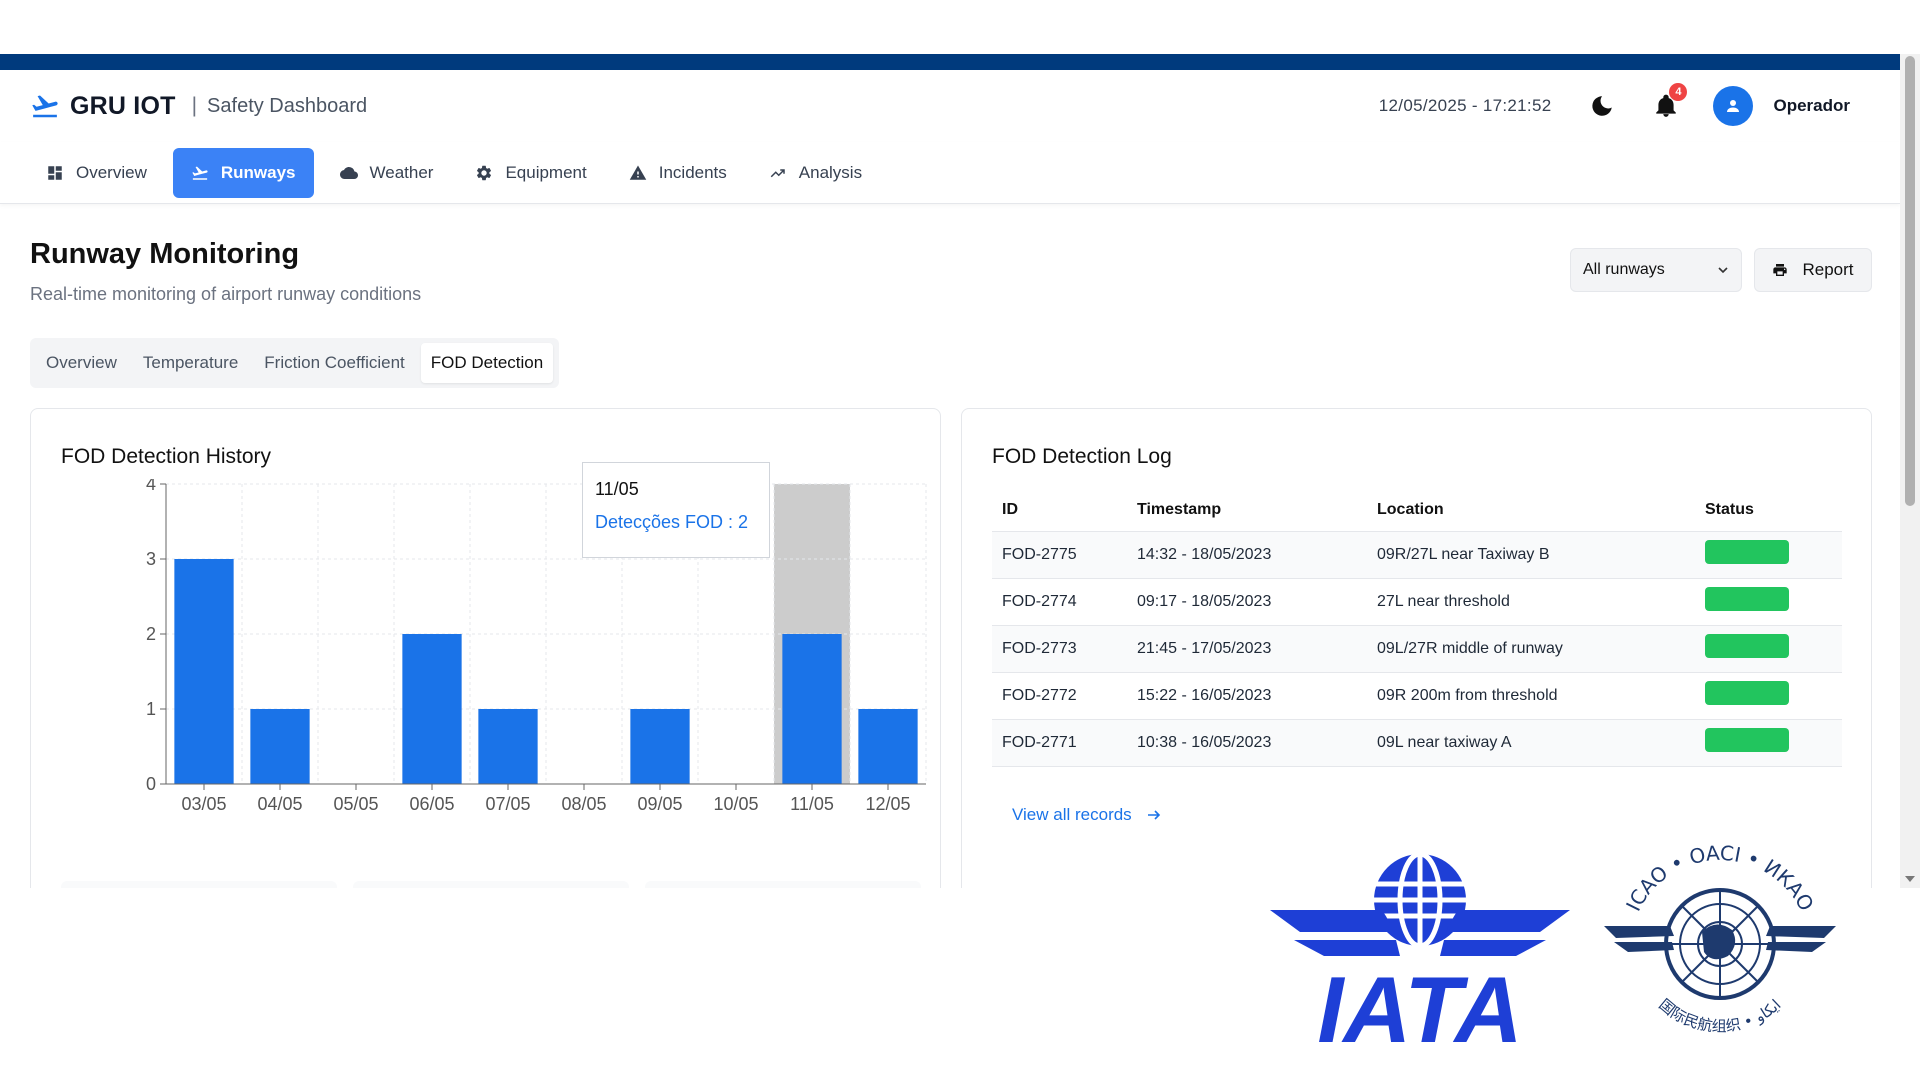 The width and height of the screenshot is (1920, 1080). I want to click on cell-id: FOD-2771, so click(1059, 743).